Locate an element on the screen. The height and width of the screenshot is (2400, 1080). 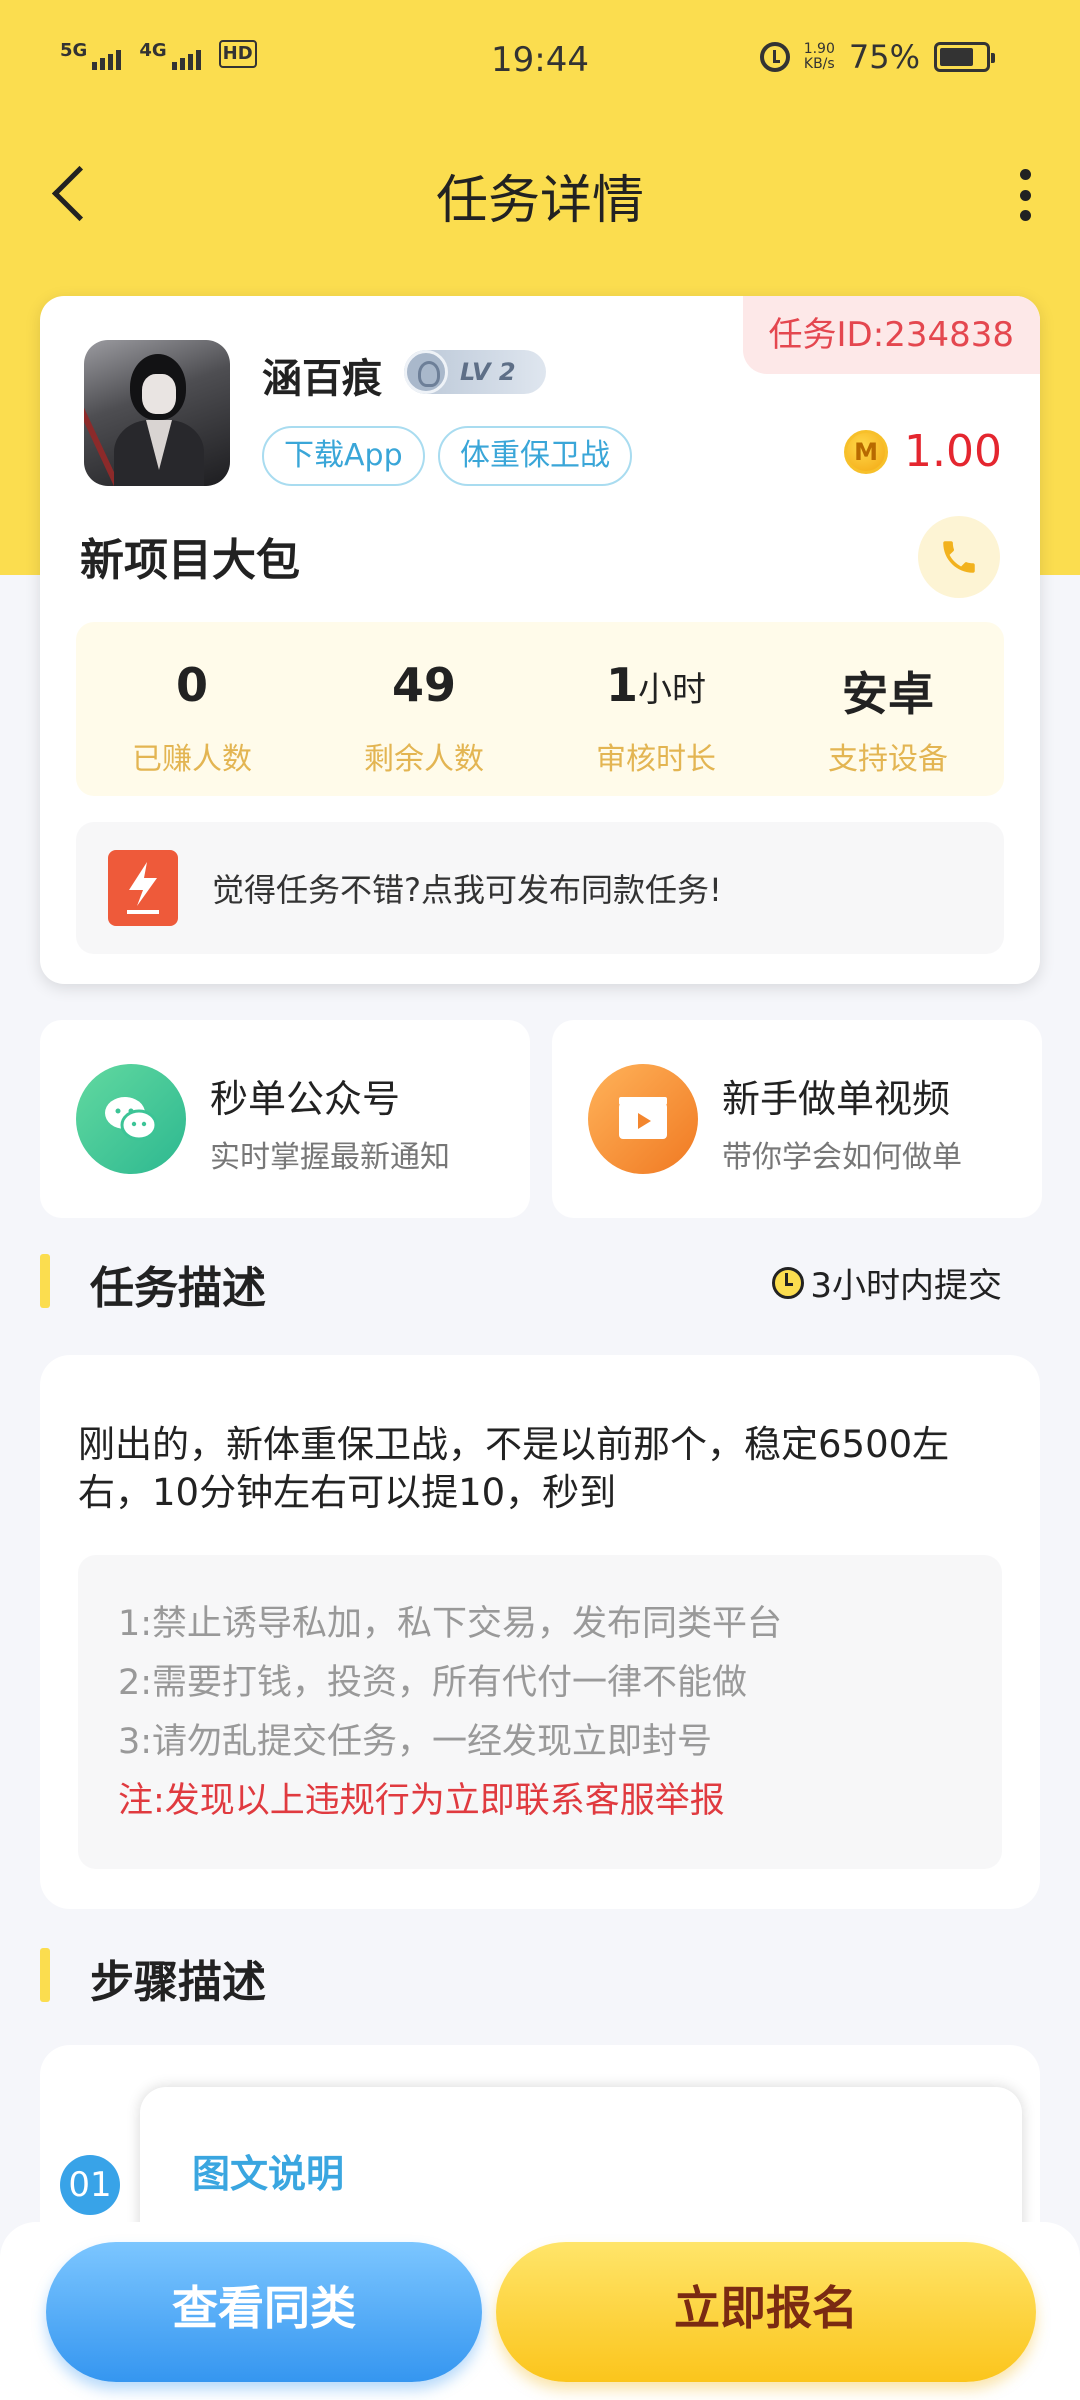
page-title: 任务详情 is located at coordinates (539, 201).